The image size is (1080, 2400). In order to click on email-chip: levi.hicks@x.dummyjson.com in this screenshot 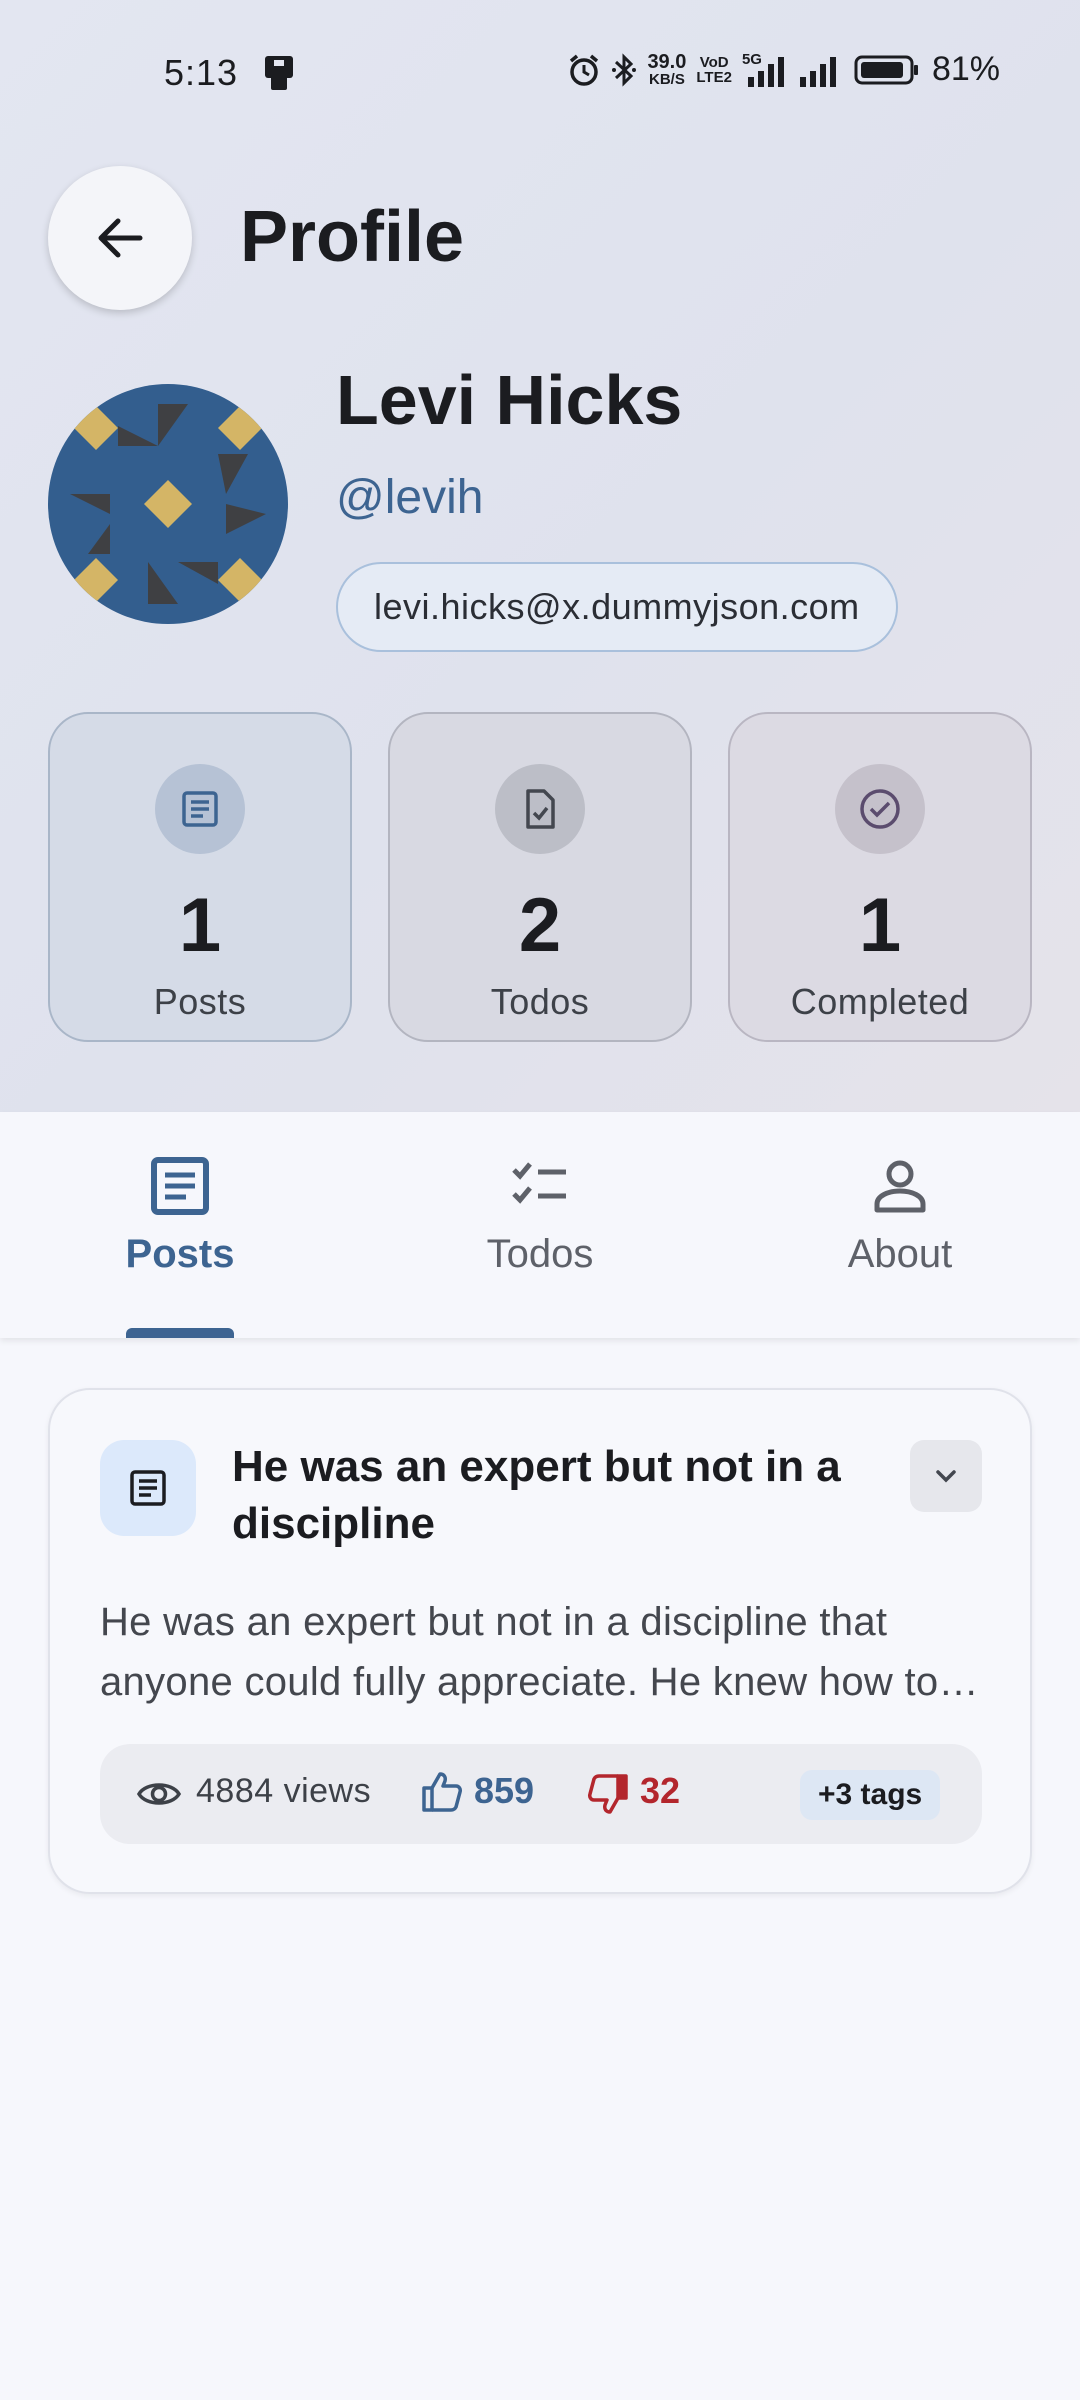, I will do `click(617, 607)`.